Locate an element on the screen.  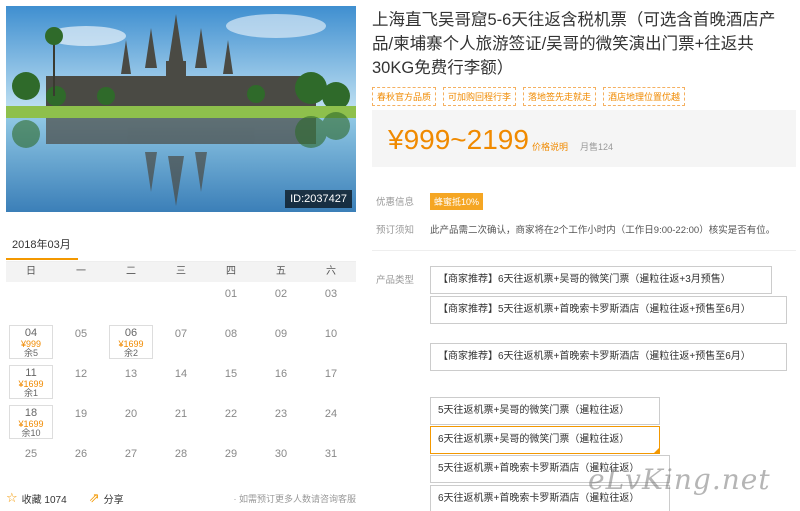
feature-tag: 酒店地理位置优越 is located at coordinates (644, 96).